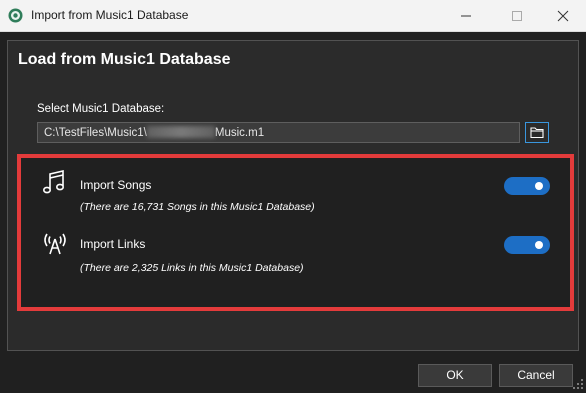 This screenshot has height=393, width=586. Describe the element at coordinates (15, 15) in the screenshot. I see `music1-app-icon` at that location.